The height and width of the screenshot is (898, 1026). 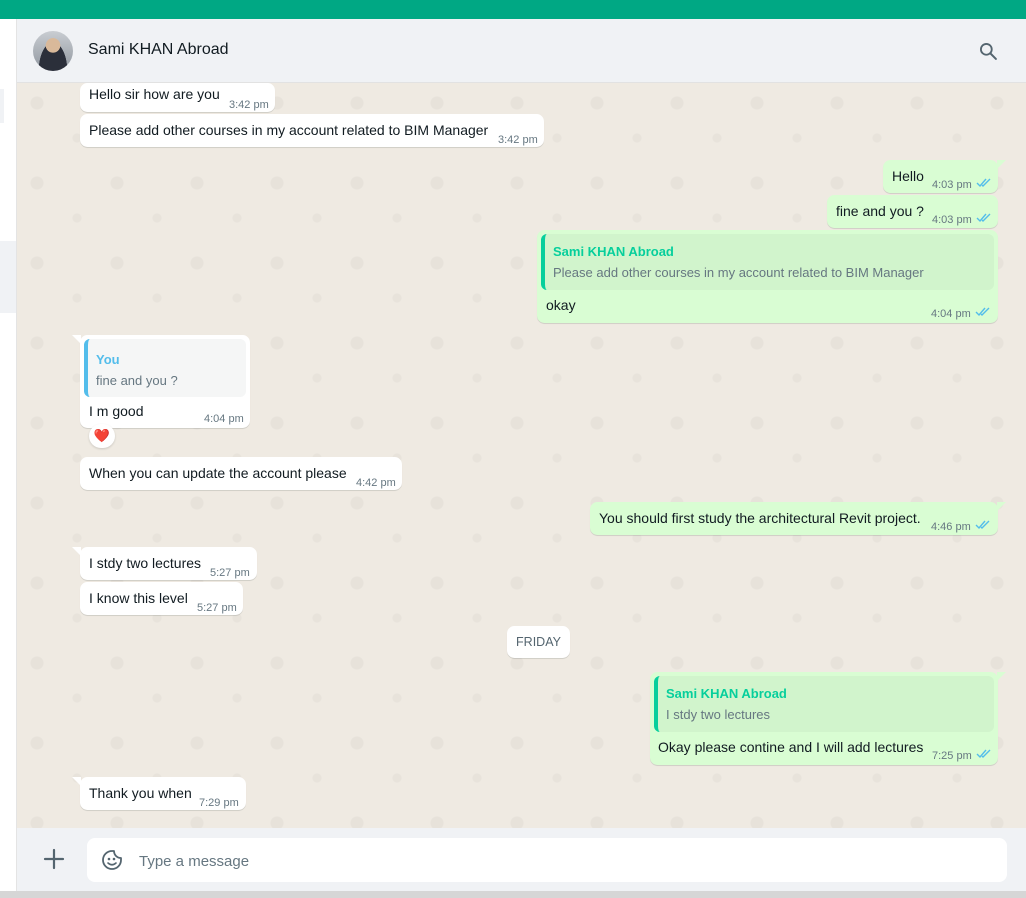 What do you see at coordinates (145, 563) in the screenshot?
I see `message-text: I stdy two lectures` at bounding box center [145, 563].